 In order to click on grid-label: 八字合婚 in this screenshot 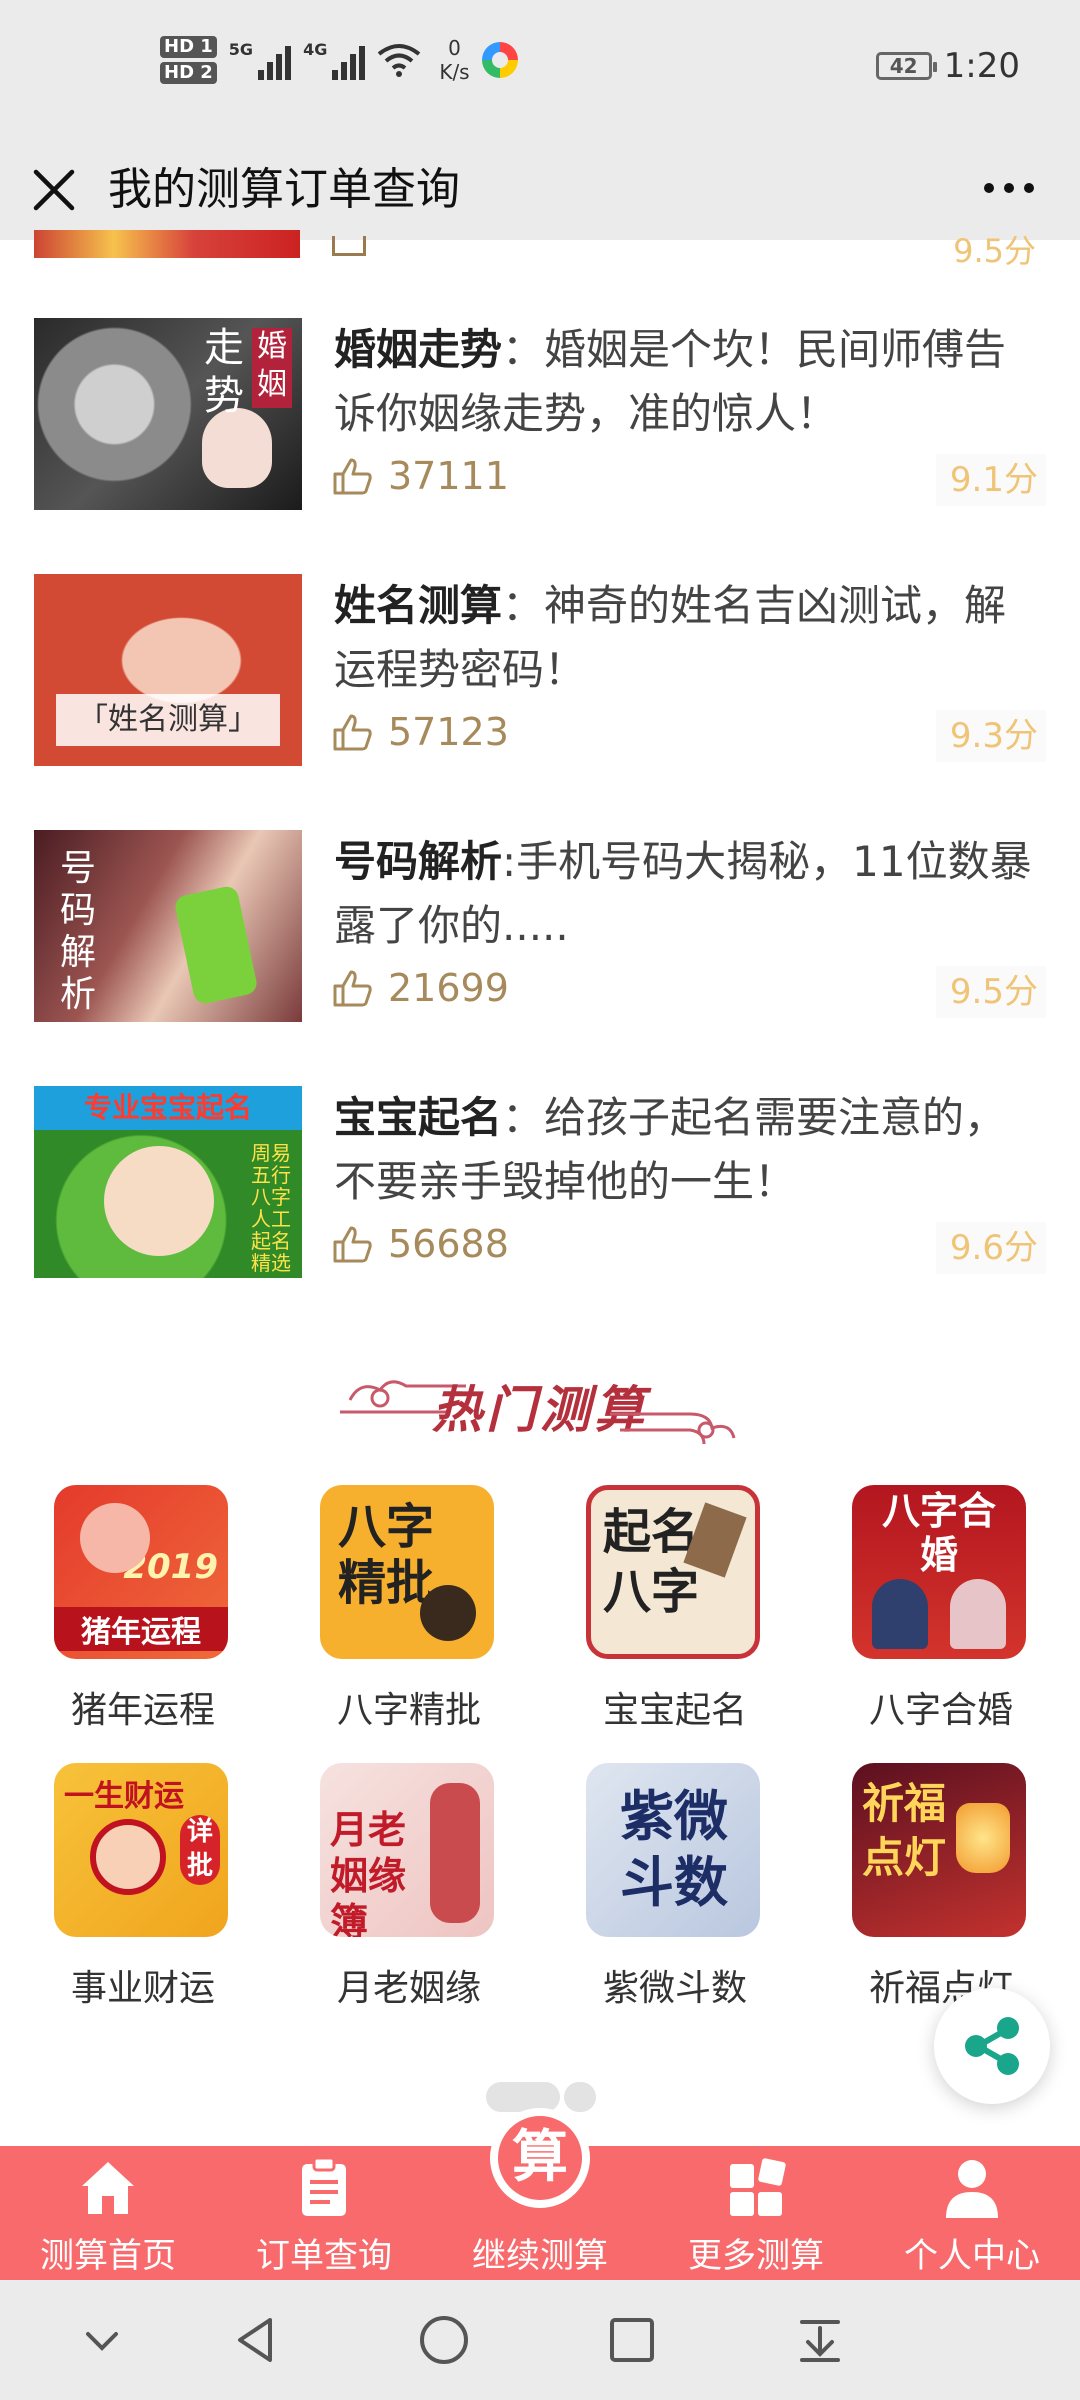, I will do `click(940, 1710)`.